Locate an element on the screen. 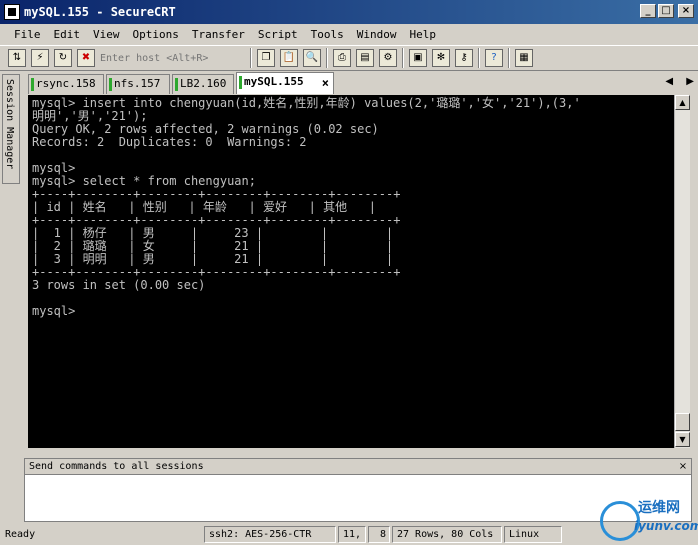 The width and height of the screenshot is (698, 545). send-commands-input is located at coordinates (347, 497).